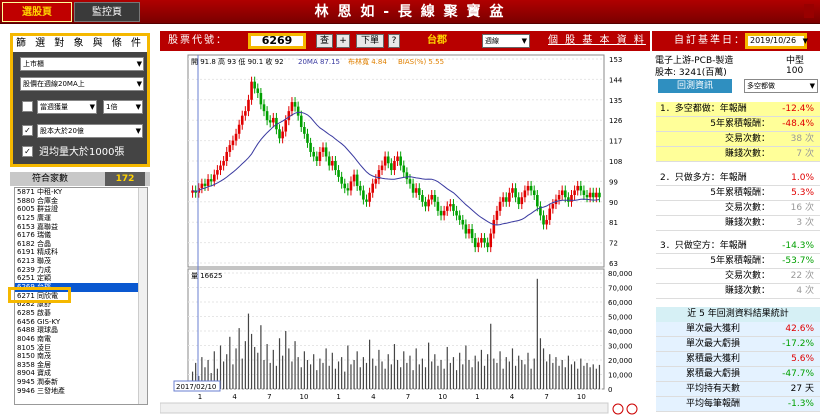 The width and height of the screenshot is (820, 420). Describe the element at coordinates (81, 391) in the screenshot. I see `stock-list-item: 9946 三發地產` at that location.